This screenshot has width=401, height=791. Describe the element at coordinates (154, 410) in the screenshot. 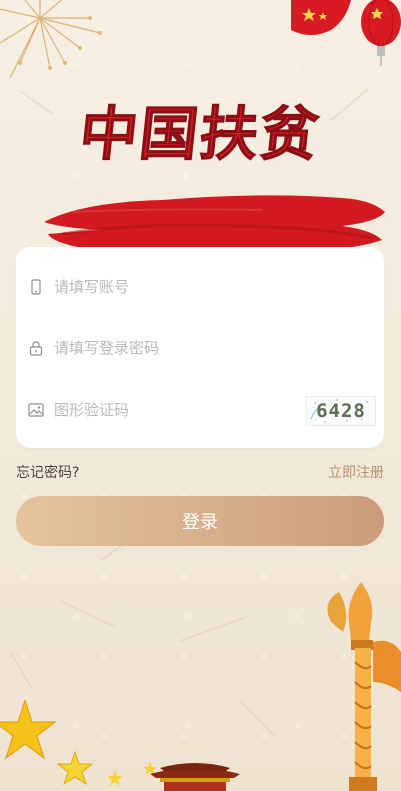

I see `captcha-input` at that location.